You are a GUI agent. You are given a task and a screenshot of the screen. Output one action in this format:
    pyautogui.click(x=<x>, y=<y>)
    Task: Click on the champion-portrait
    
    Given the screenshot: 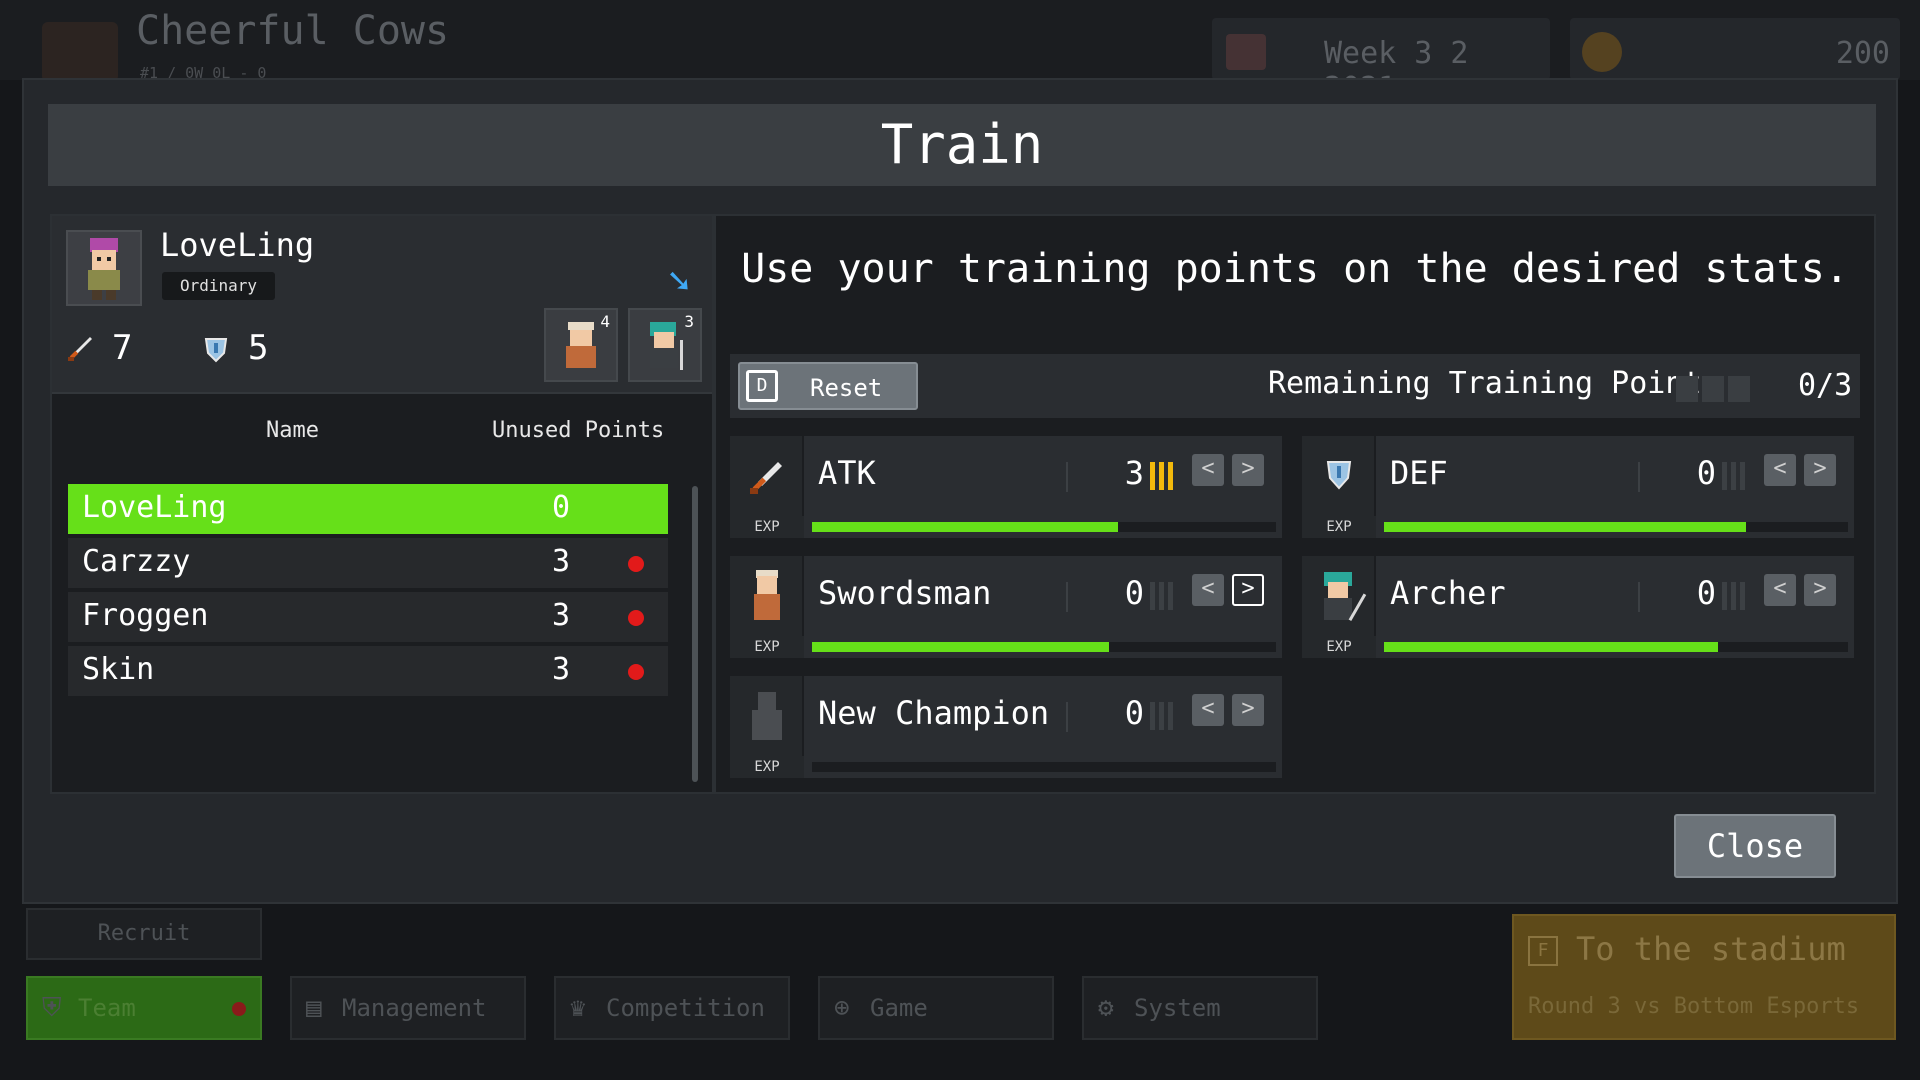 What is the action you would take?
    pyautogui.click(x=104, y=268)
    